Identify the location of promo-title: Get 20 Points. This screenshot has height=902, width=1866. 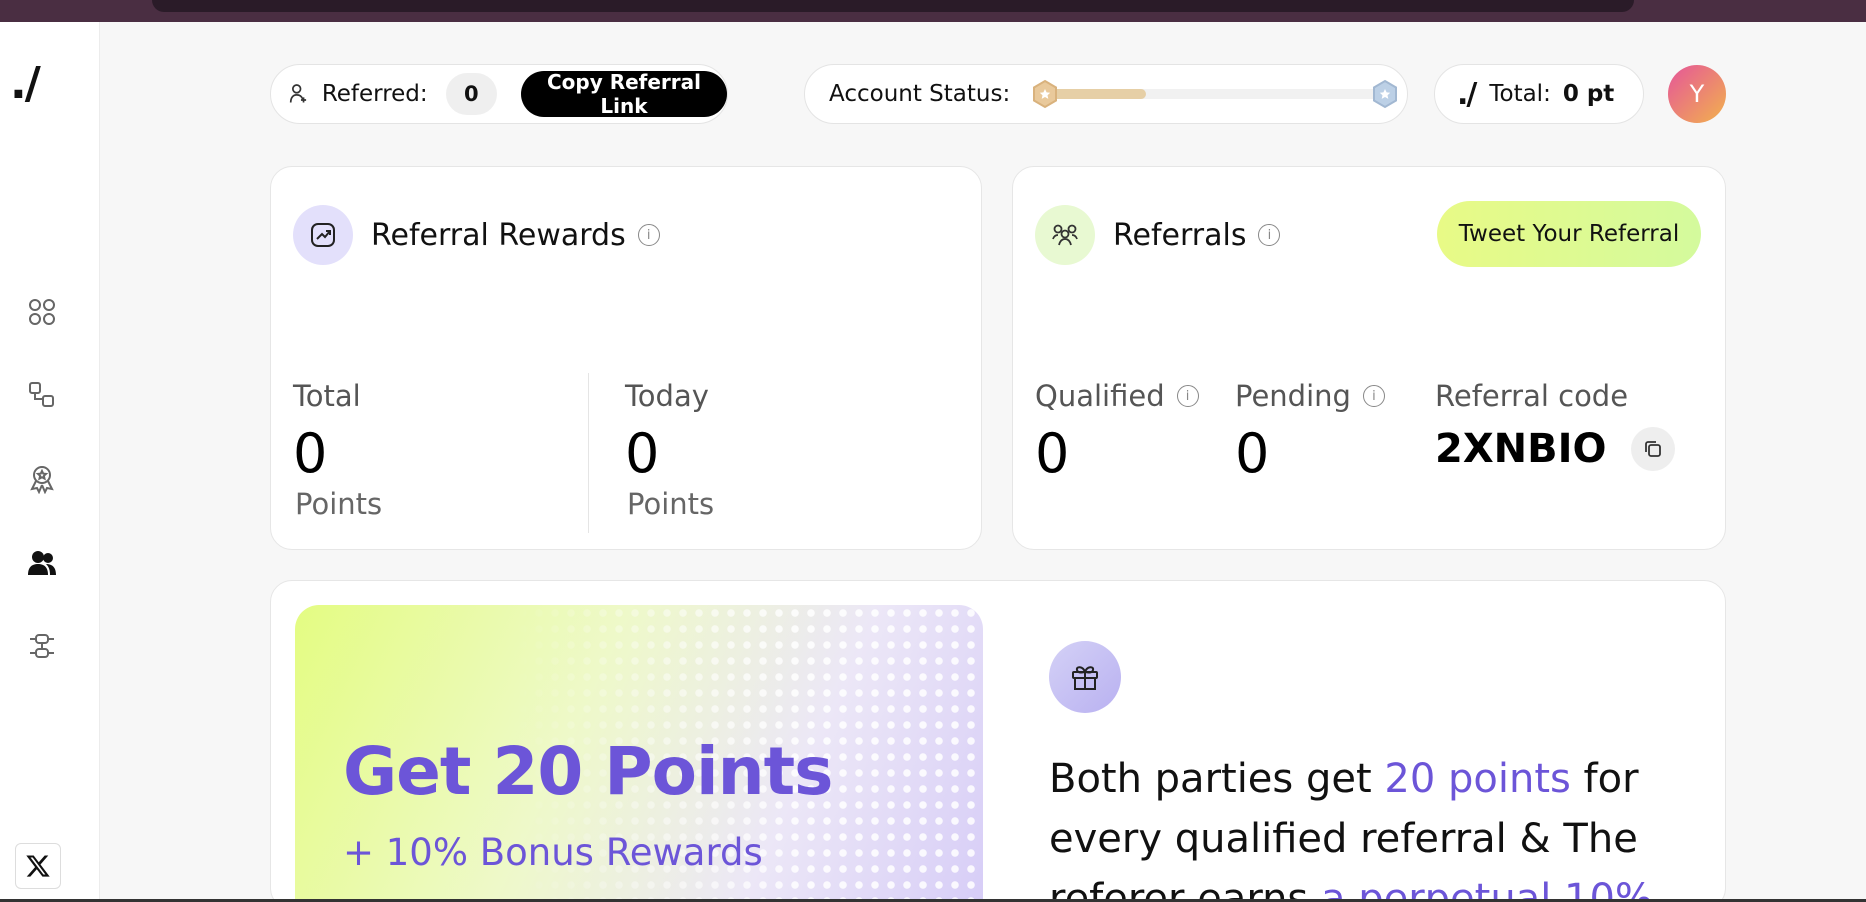
(588, 771).